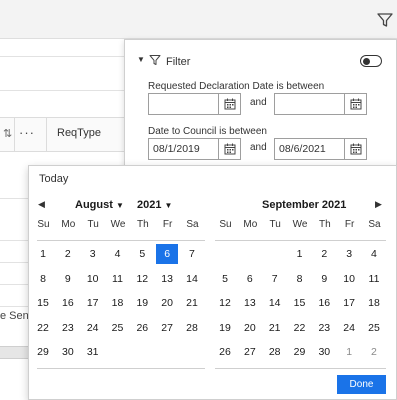 The height and width of the screenshot is (400, 397). Describe the element at coordinates (99, 205) in the screenshot. I see `month-select: August ▼` at that location.